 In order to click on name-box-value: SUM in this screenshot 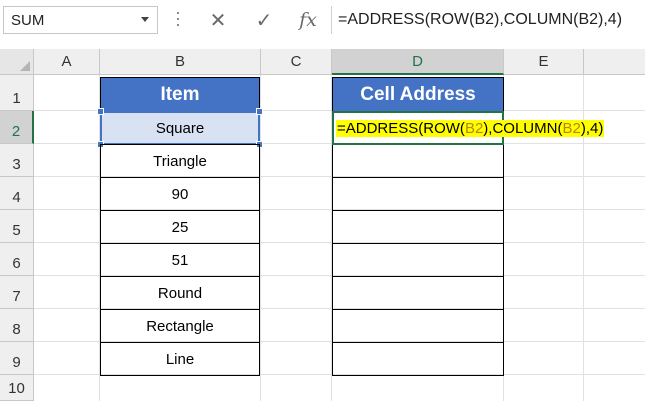, I will do `click(28, 20)`.